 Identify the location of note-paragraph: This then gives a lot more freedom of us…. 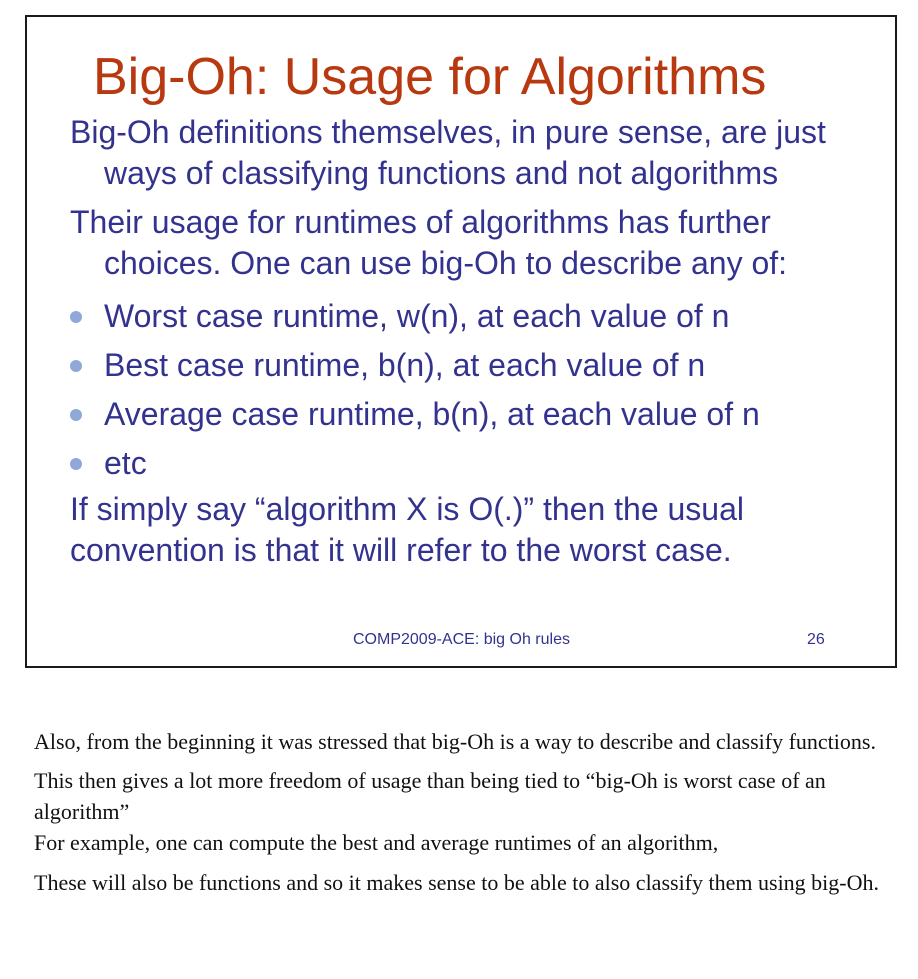
(430, 796).